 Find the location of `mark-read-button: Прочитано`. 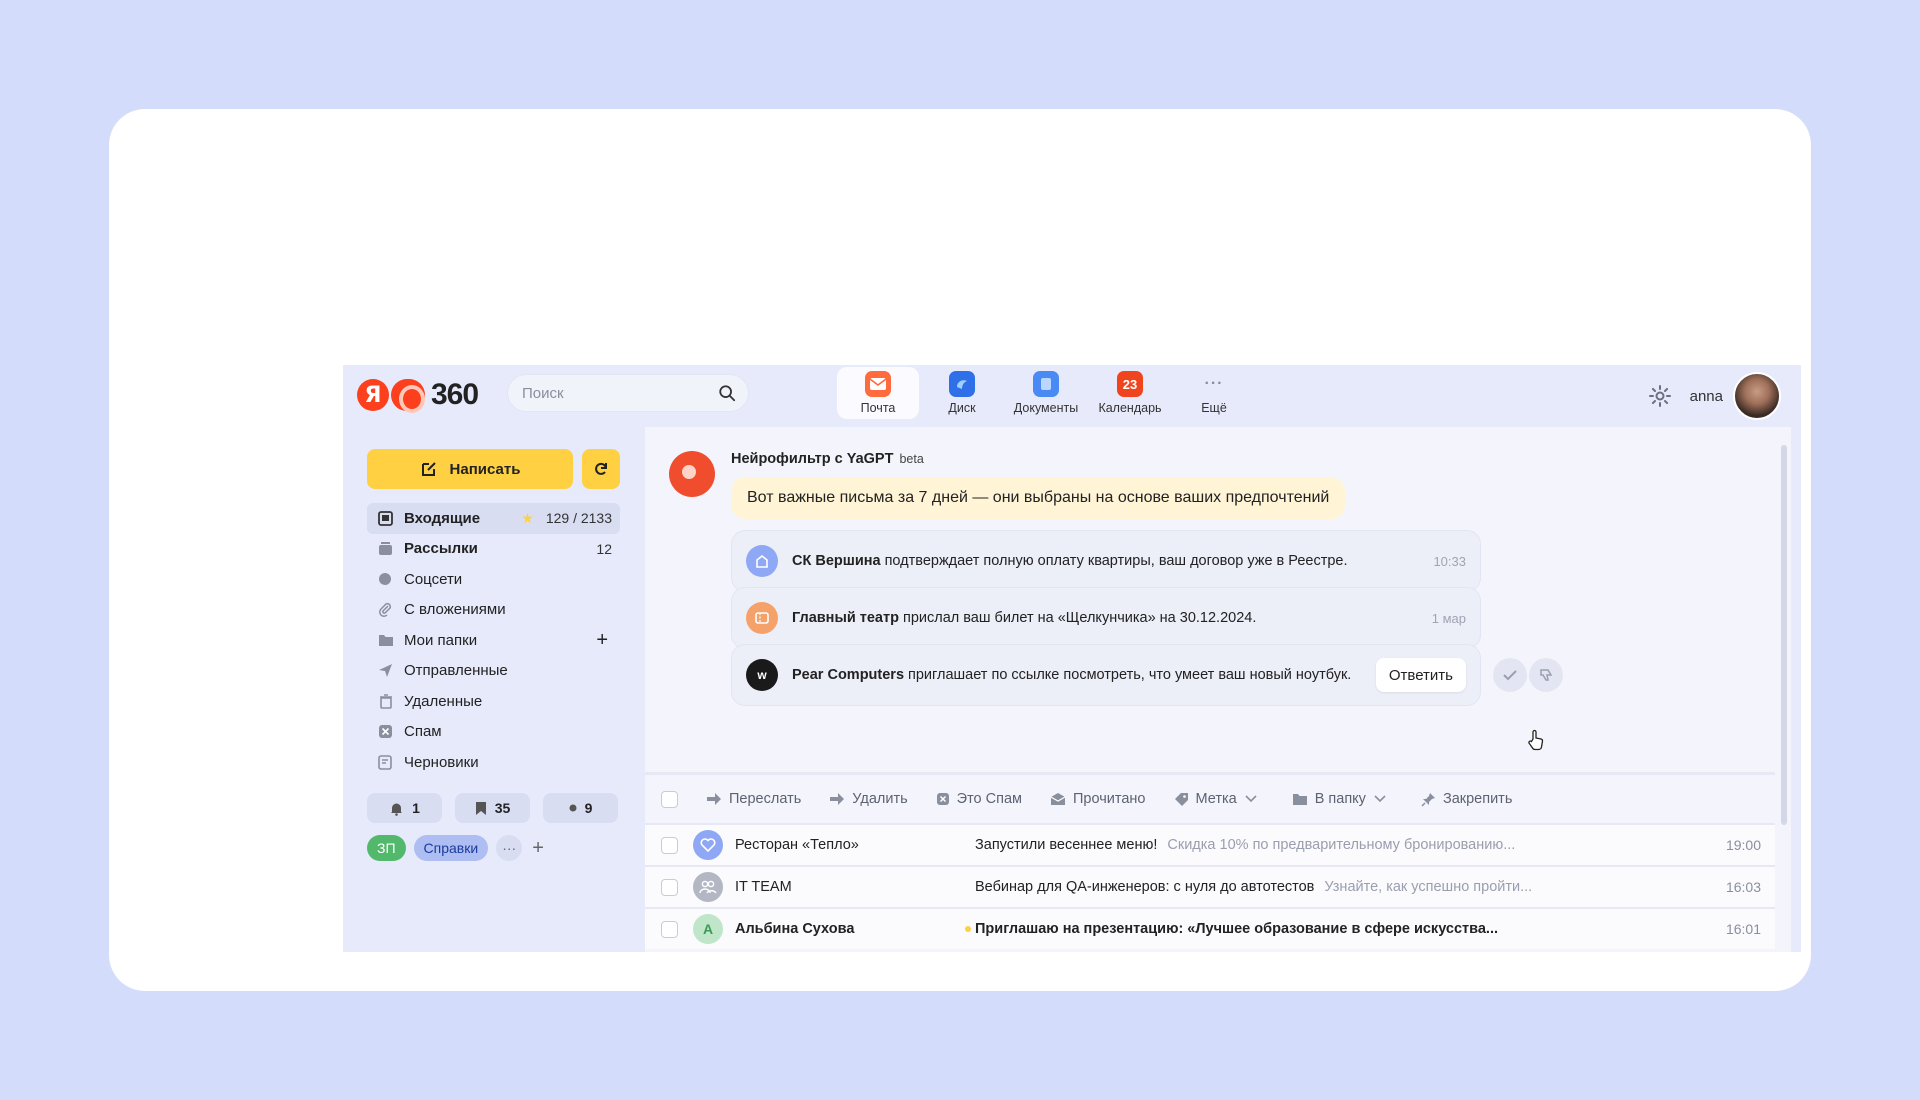

mark-read-button: Прочитано is located at coordinates (1098, 799).